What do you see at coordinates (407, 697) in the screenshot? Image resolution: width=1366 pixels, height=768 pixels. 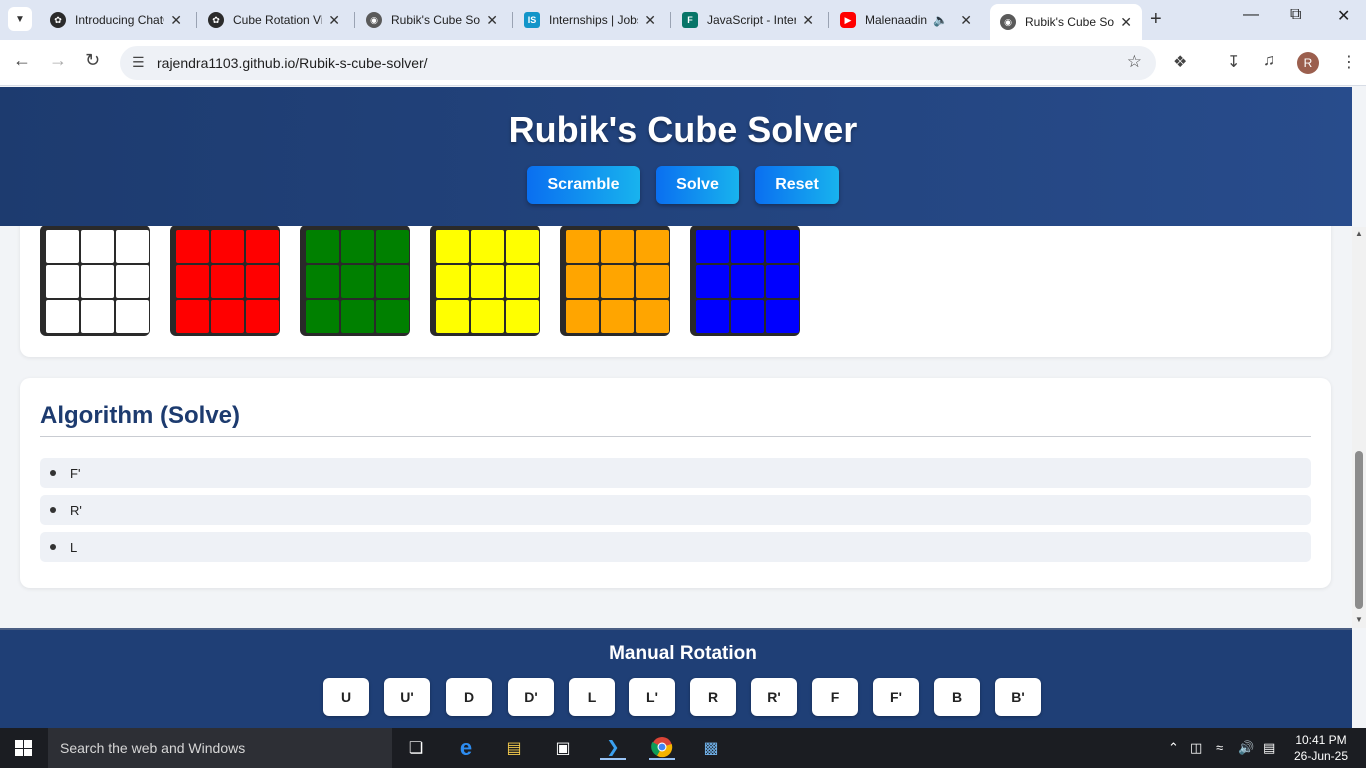 I see `rotate-u-prime-button: U'` at bounding box center [407, 697].